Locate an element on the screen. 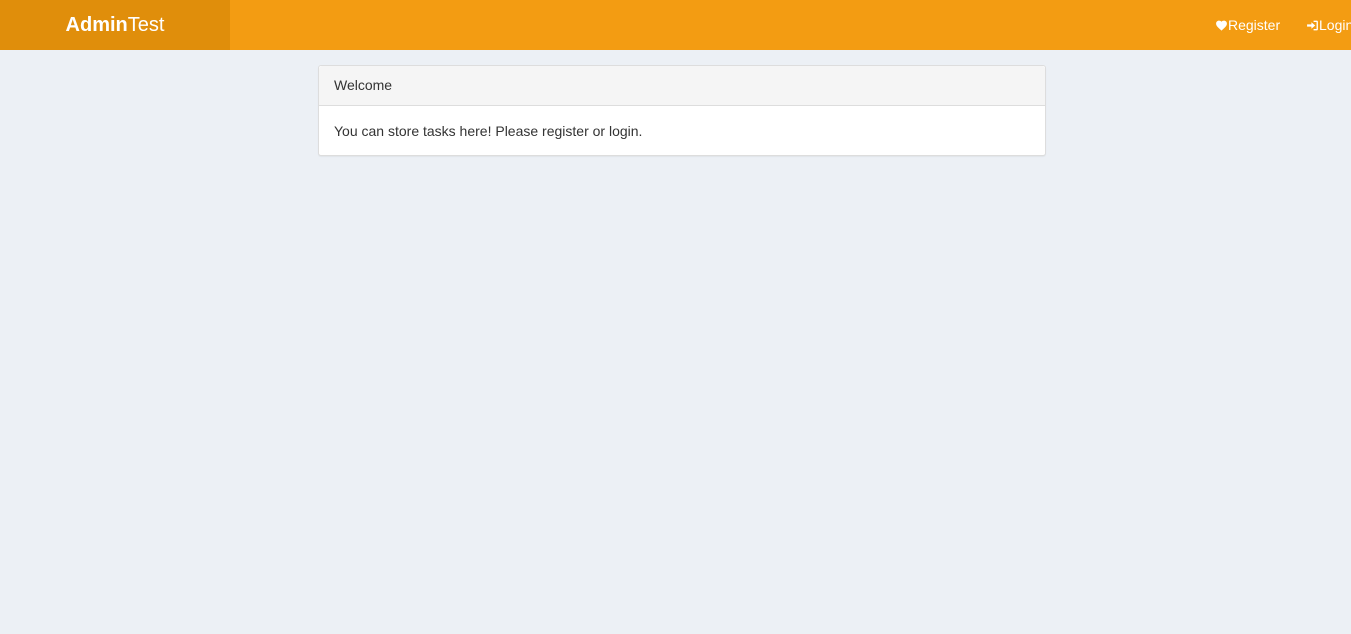 The height and width of the screenshot is (634, 1351). register-link: Register is located at coordinates (1247, 25).